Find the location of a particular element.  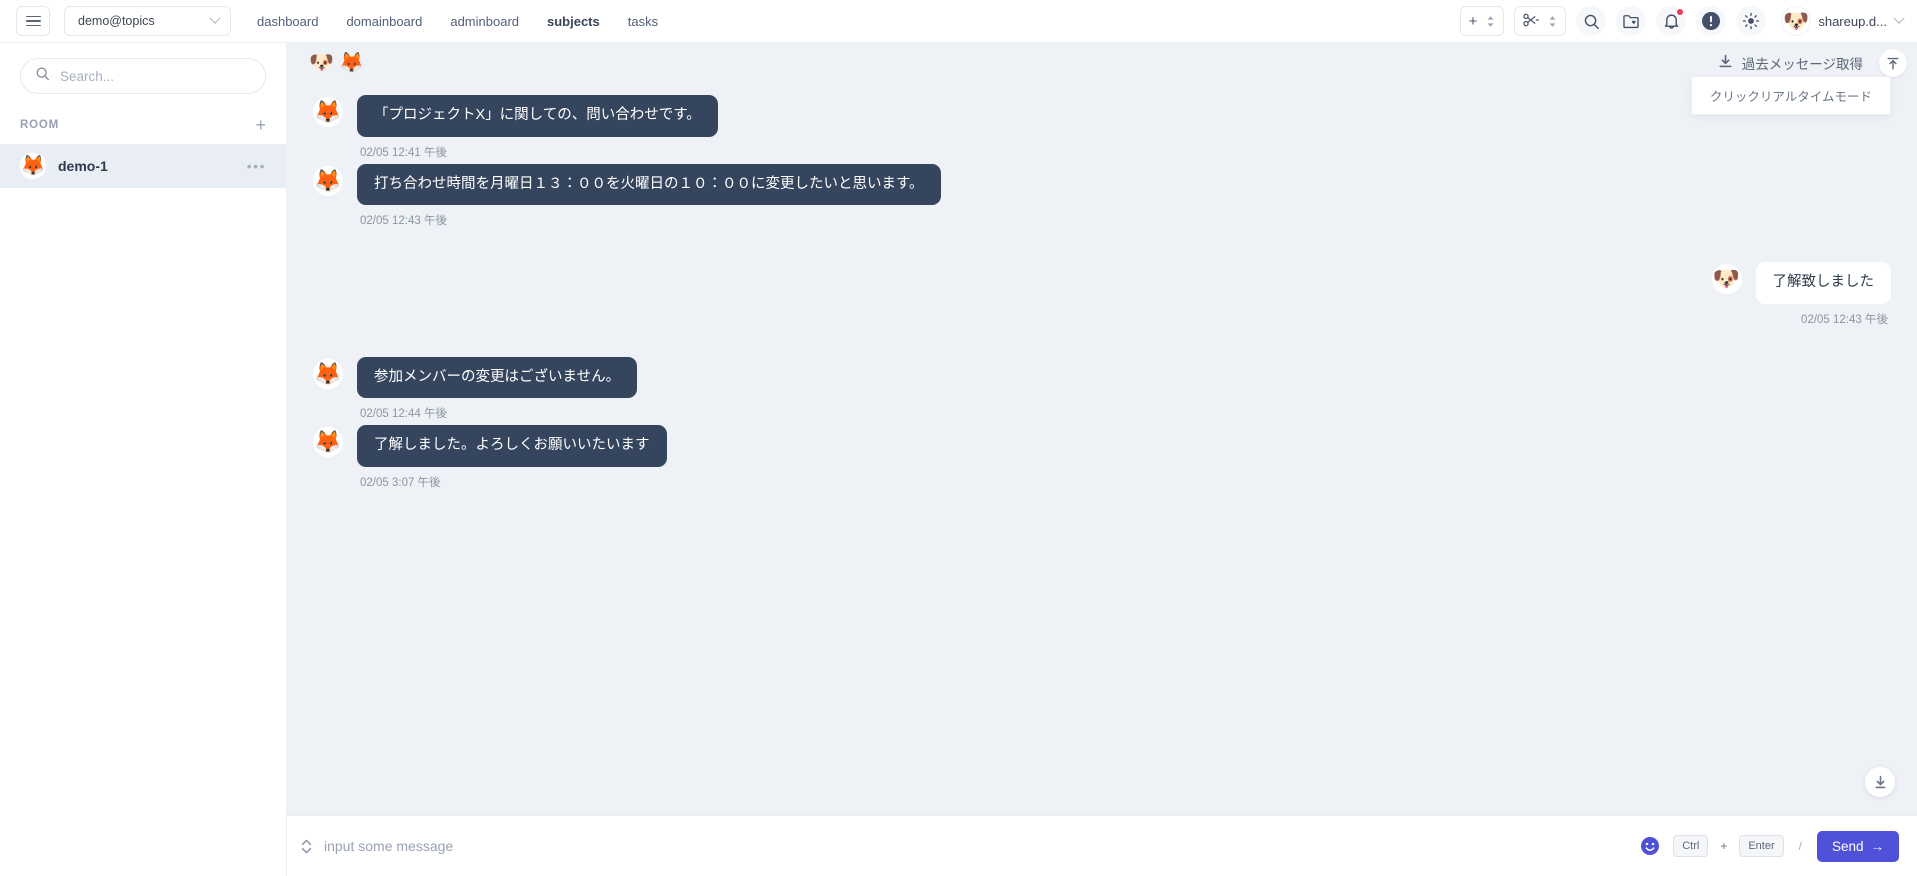

fetch-past-messages-button: 過去メッセージ取得 is located at coordinates (1790, 63).